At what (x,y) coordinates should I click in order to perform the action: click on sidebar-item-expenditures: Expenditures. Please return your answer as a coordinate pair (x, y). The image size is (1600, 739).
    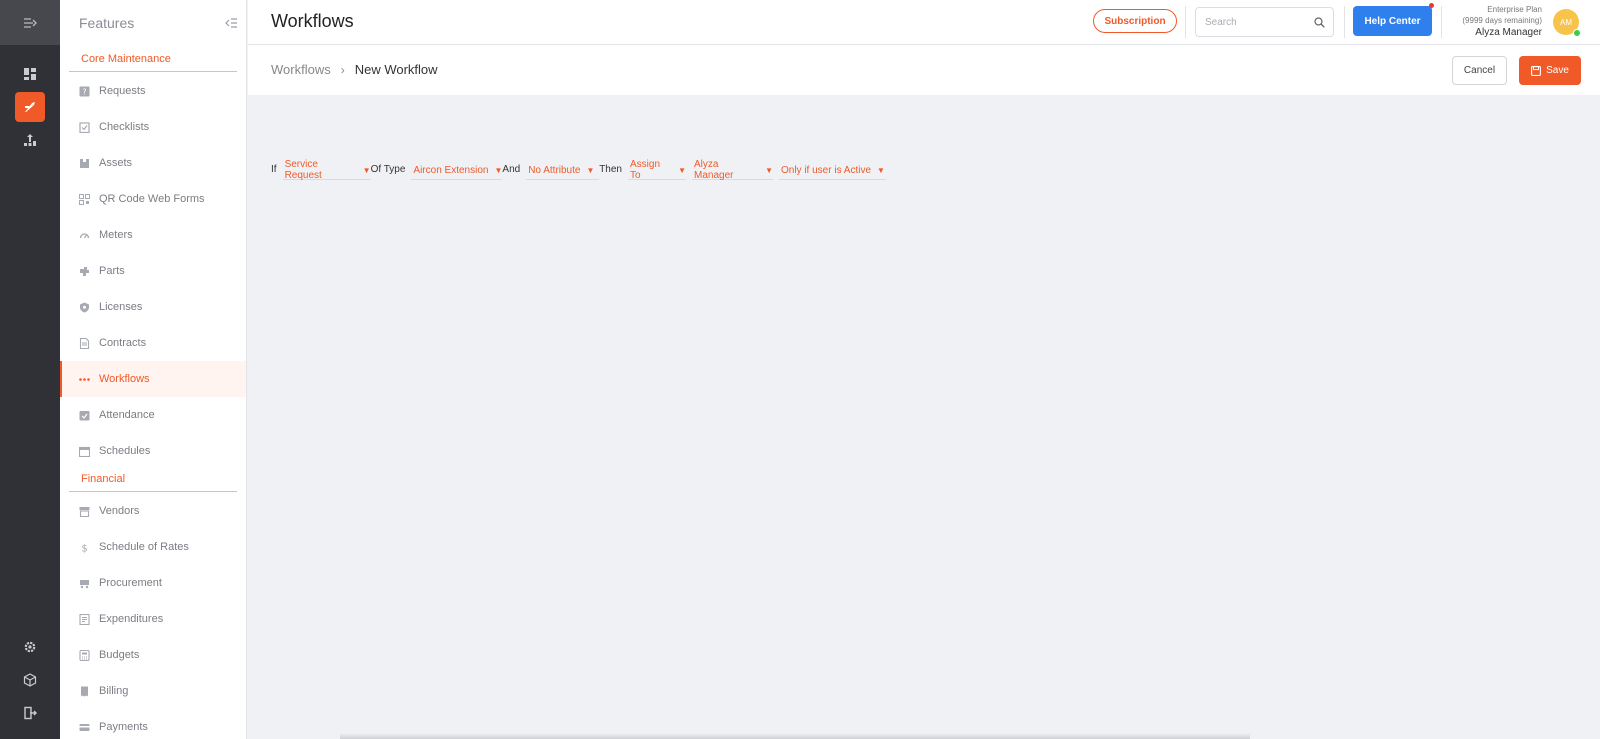
    Looking at the image, I should click on (153, 619).